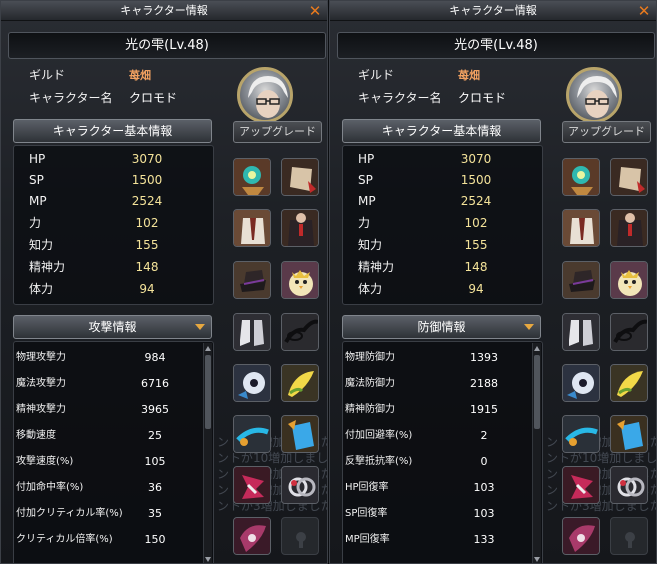  I want to click on cape-icon, so click(300, 177).